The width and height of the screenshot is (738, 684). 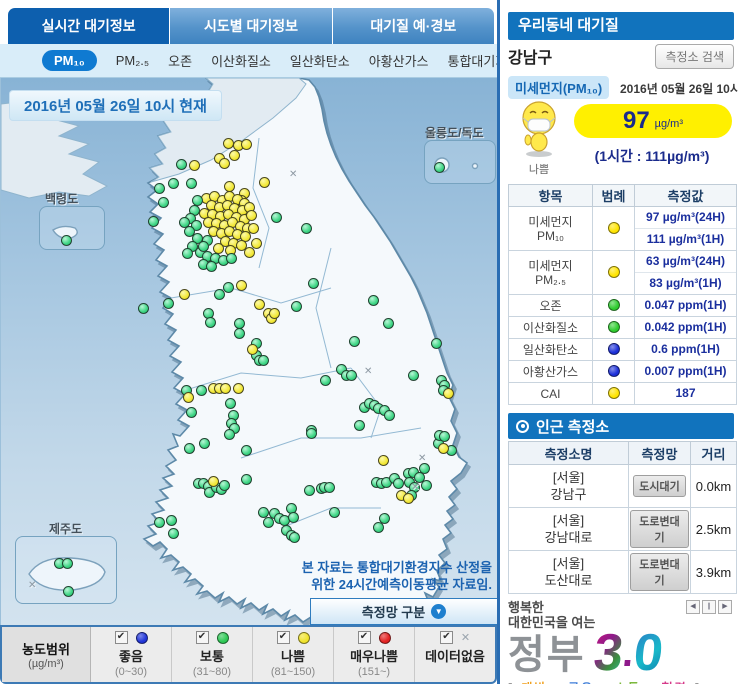 What do you see at coordinates (622, 529) in the screenshot?
I see `nearby-station-row: [서울] 강남대로 도로변대기 2.5km` at bounding box center [622, 529].